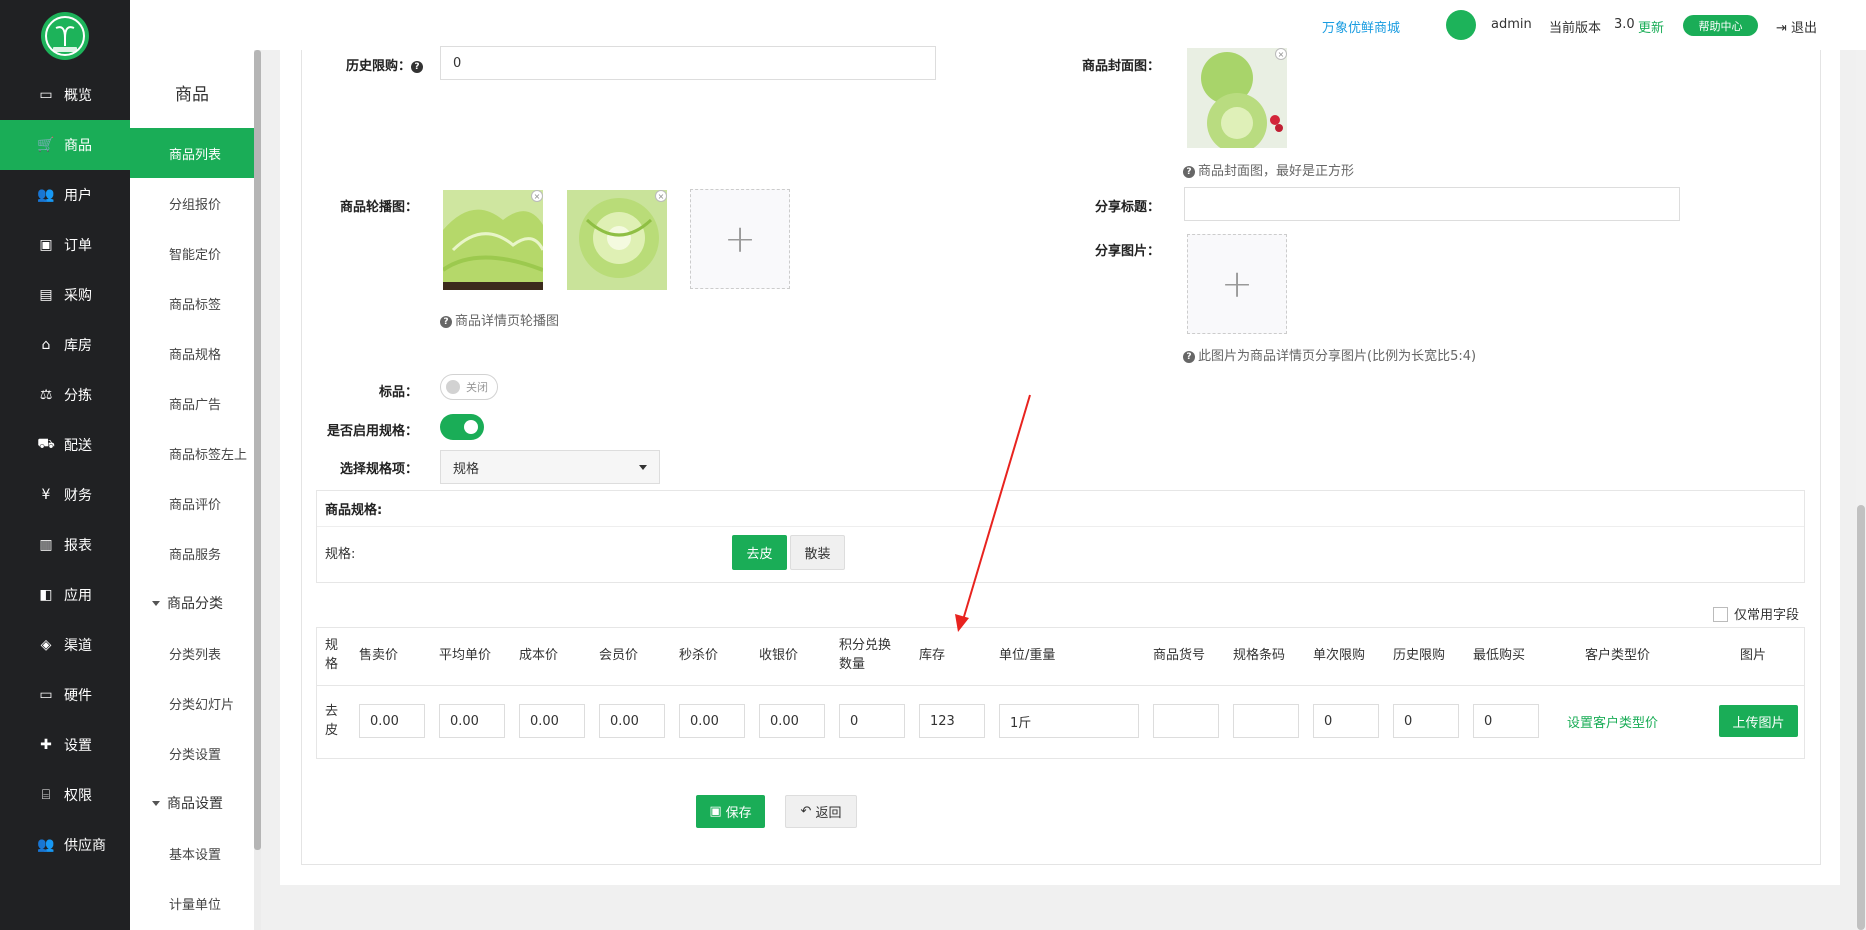 This screenshot has width=1866, height=930. What do you see at coordinates (65, 445) in the screenshot?
I see `nav-item-7: ⛟ 配送` at bounding box center [65, 445].